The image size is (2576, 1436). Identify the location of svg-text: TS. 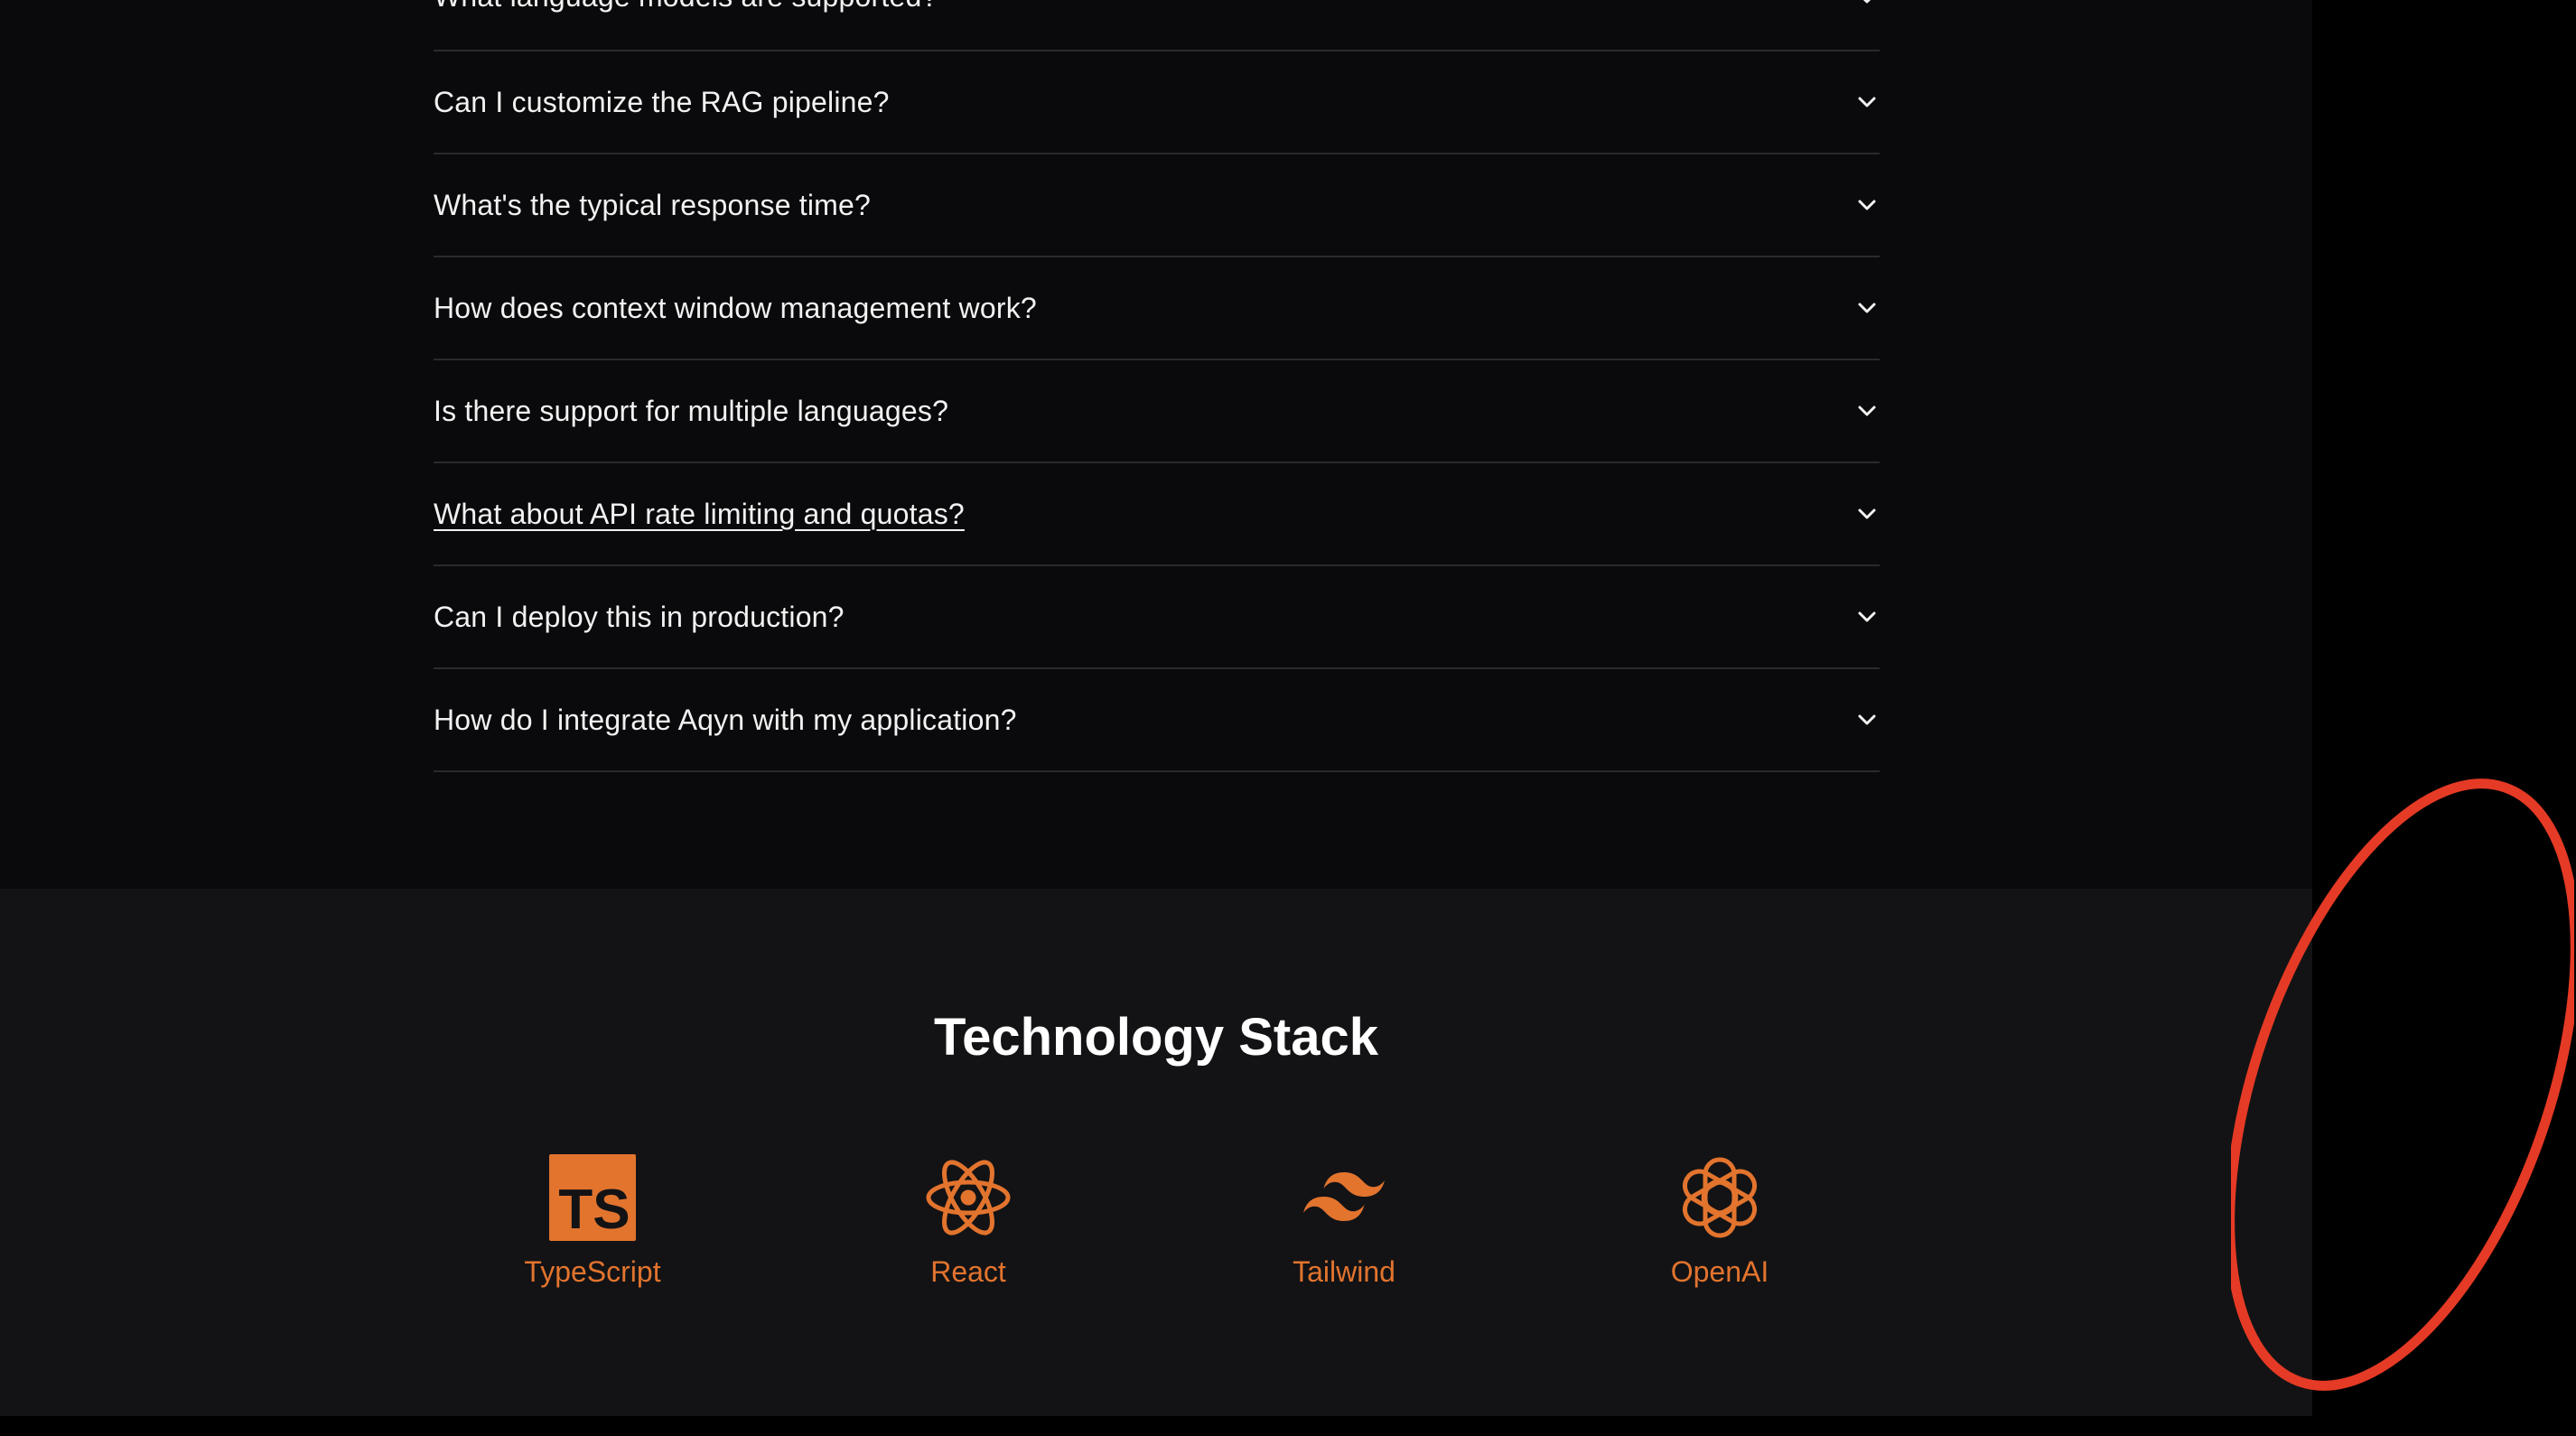
(594, 1210).